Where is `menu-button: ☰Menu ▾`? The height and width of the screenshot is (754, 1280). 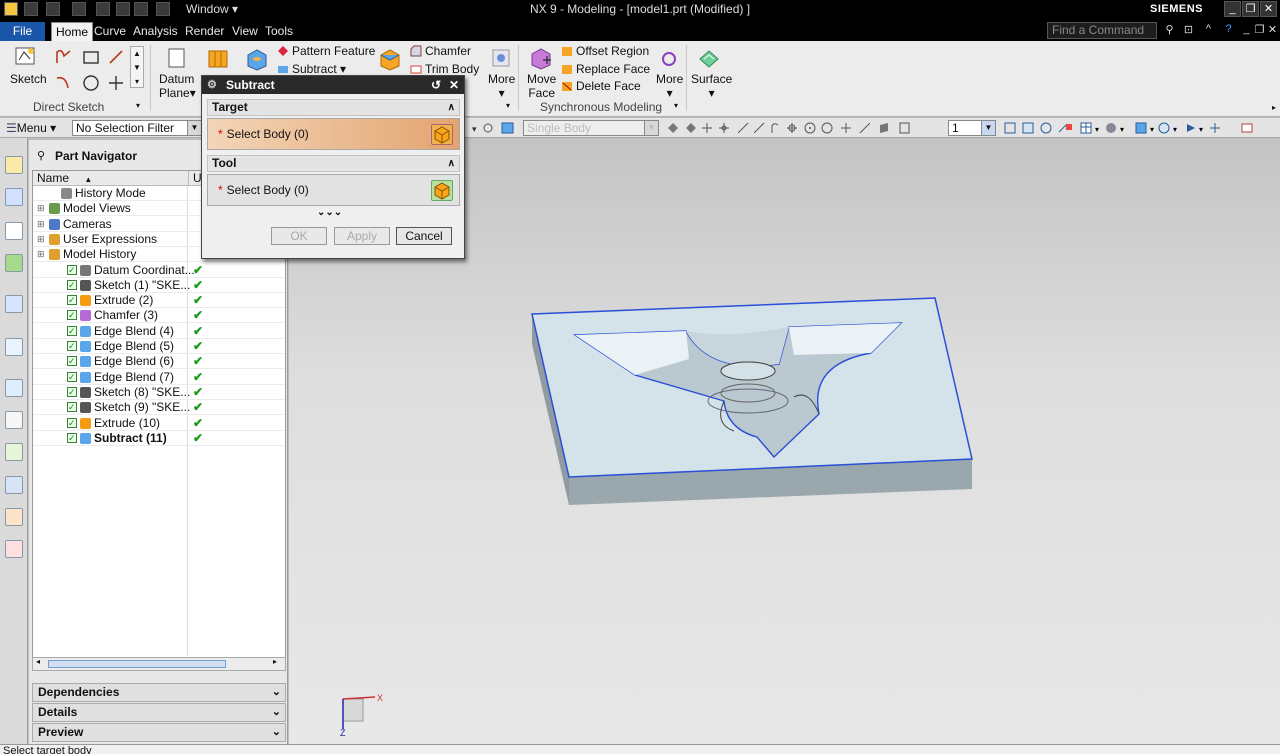 menu-button: ☰Menu ▾ is located at coordinates (31, 128).